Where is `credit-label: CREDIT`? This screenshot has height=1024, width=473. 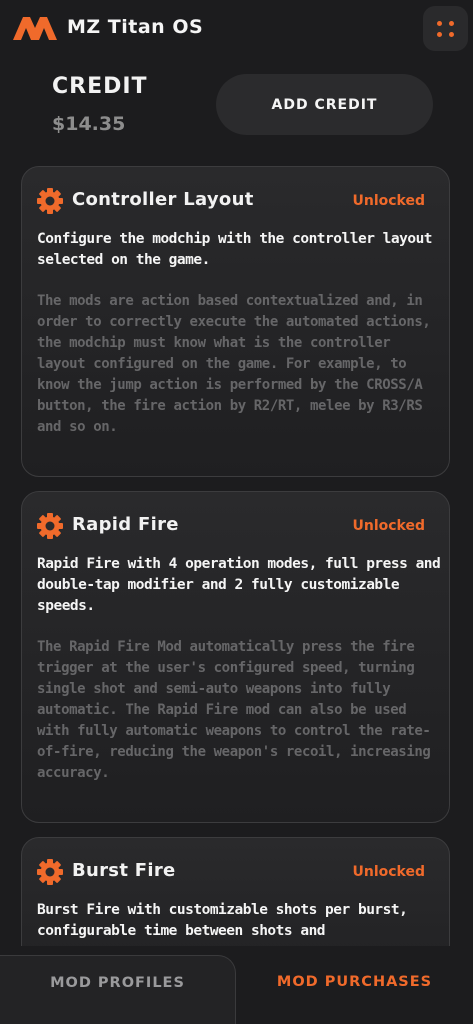
credit-label: CREDIT is located at coordinates (100, 86).